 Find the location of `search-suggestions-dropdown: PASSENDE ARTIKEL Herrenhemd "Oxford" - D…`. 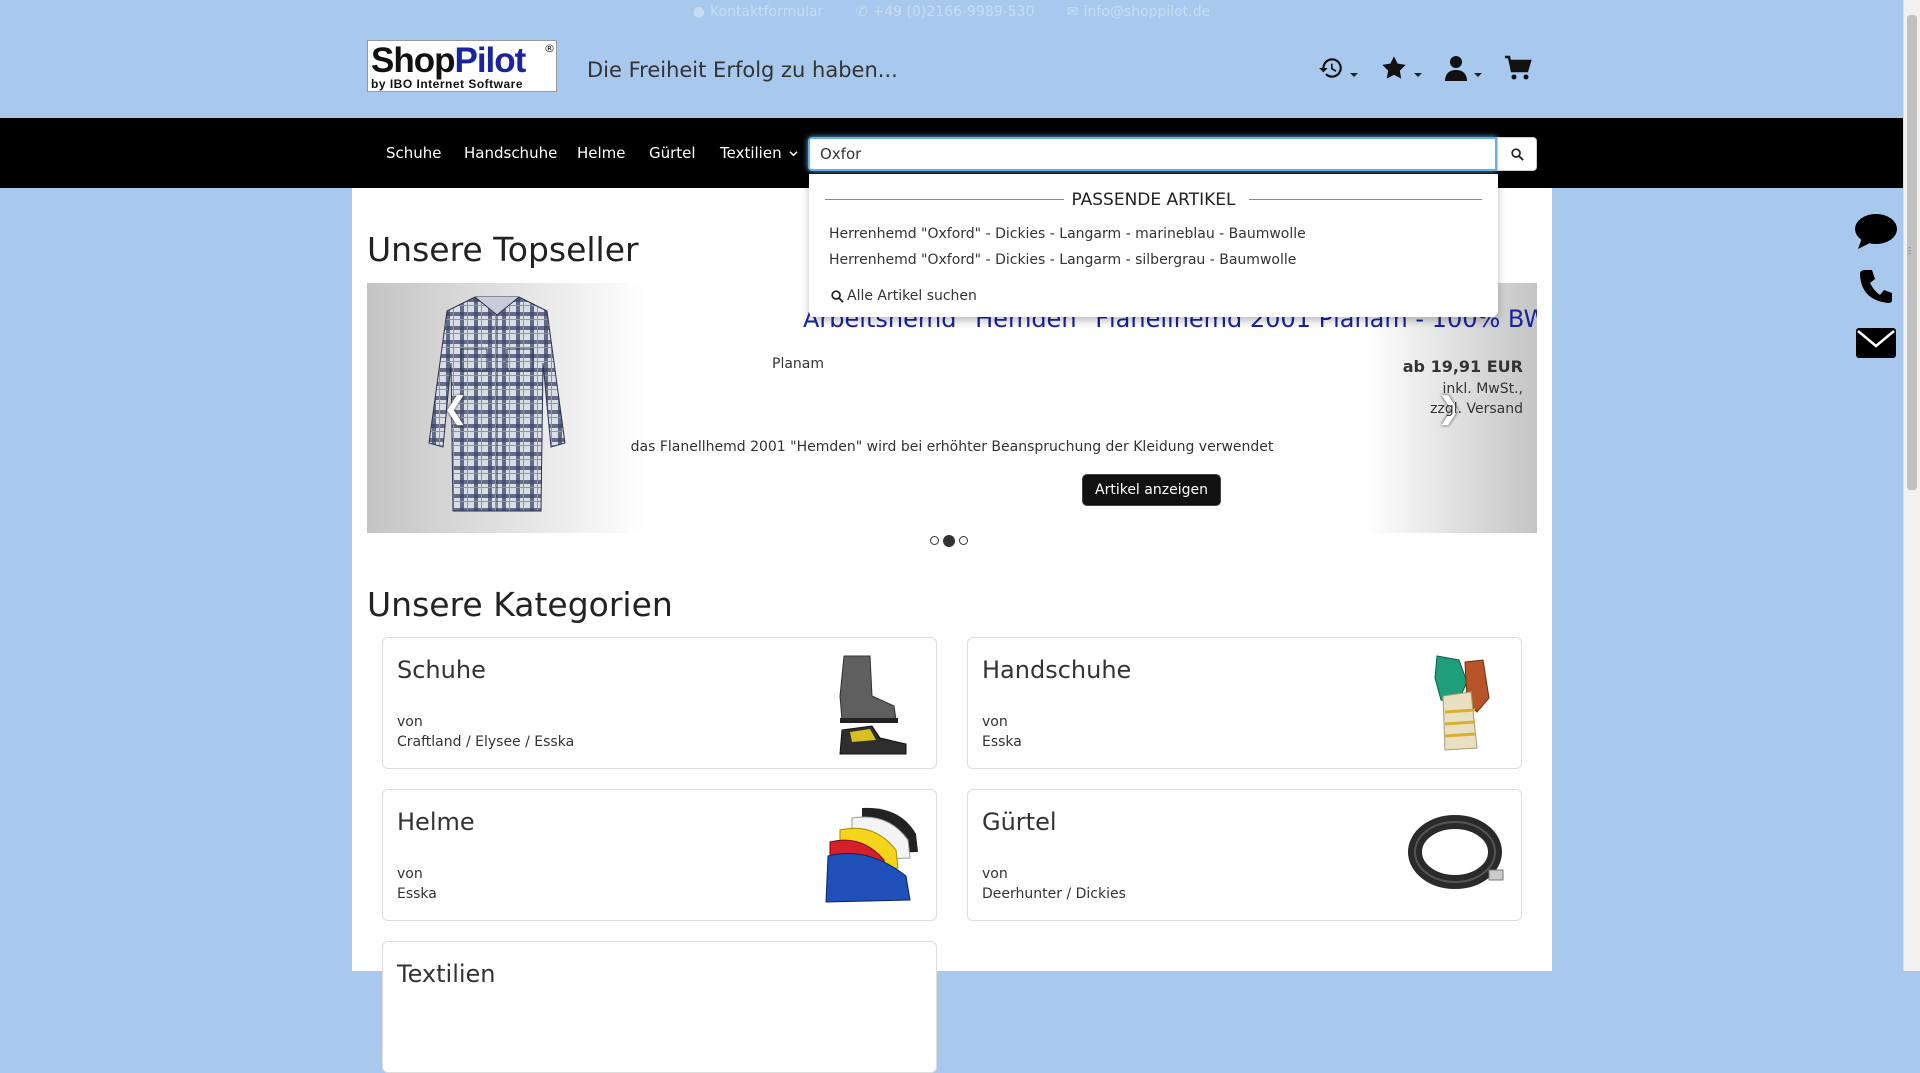

search-suggestions-dropdown: PASSENDE ARTIKEL Herrenhemd "Oxford" - D… is located at coordinates (1153, 245).